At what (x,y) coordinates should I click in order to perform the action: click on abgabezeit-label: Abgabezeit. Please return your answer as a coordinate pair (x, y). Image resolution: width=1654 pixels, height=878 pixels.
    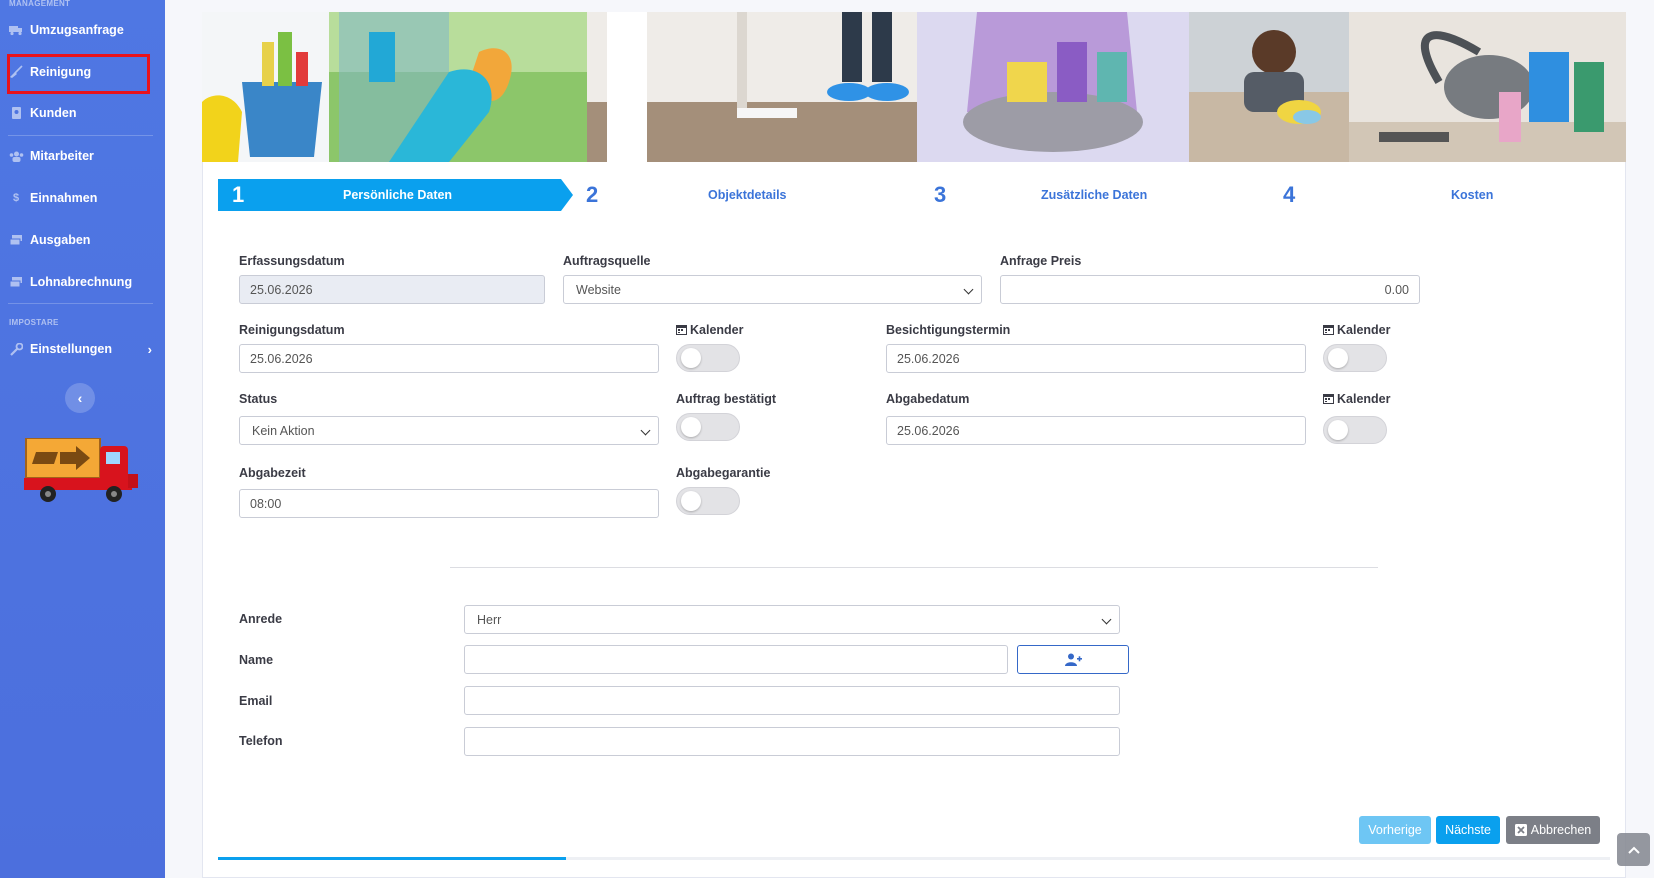
    Looking at the image, I should click on (272, 473).